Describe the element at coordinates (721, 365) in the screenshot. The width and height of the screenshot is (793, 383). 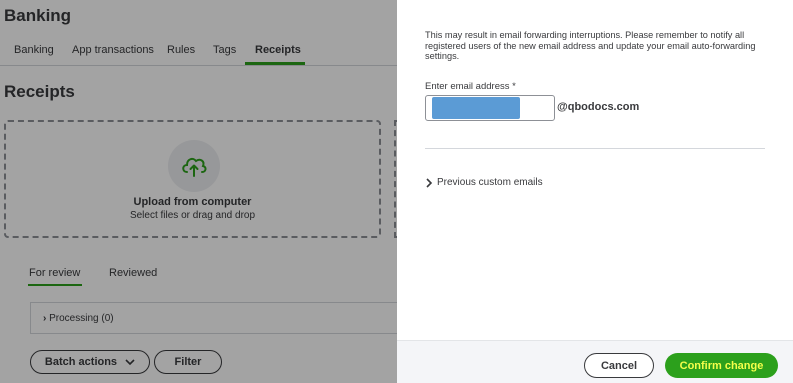
I see `confirm-change-button: Confirm change` at that location.